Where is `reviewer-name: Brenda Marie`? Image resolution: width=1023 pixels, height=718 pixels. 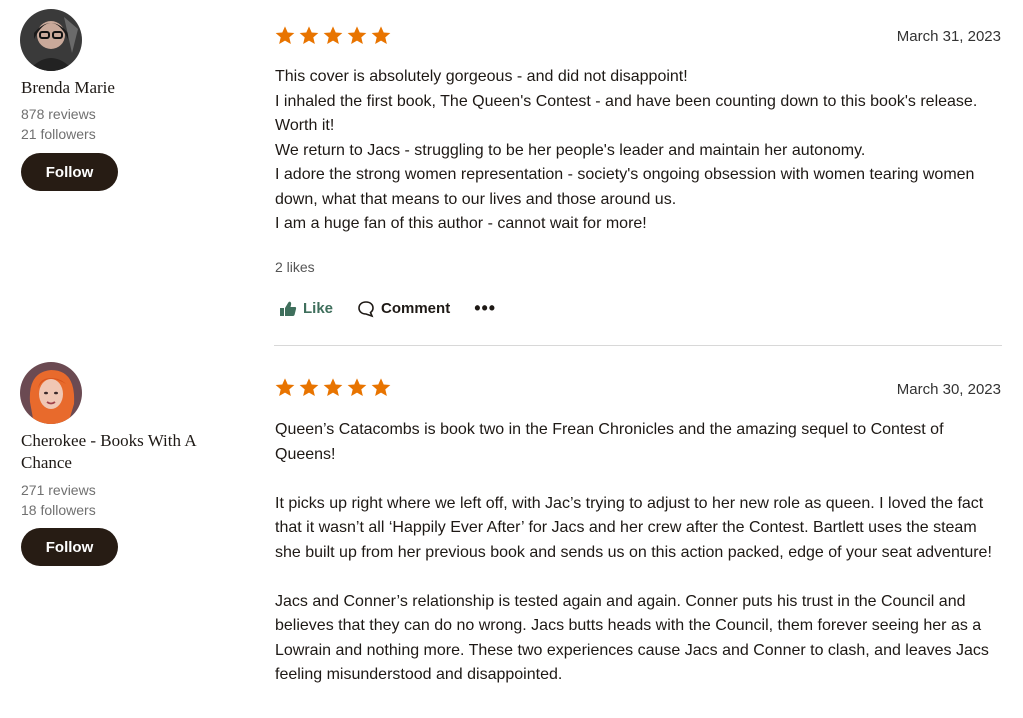 reviewer-name: Brenda Marie is located at coordinates (131, 88).